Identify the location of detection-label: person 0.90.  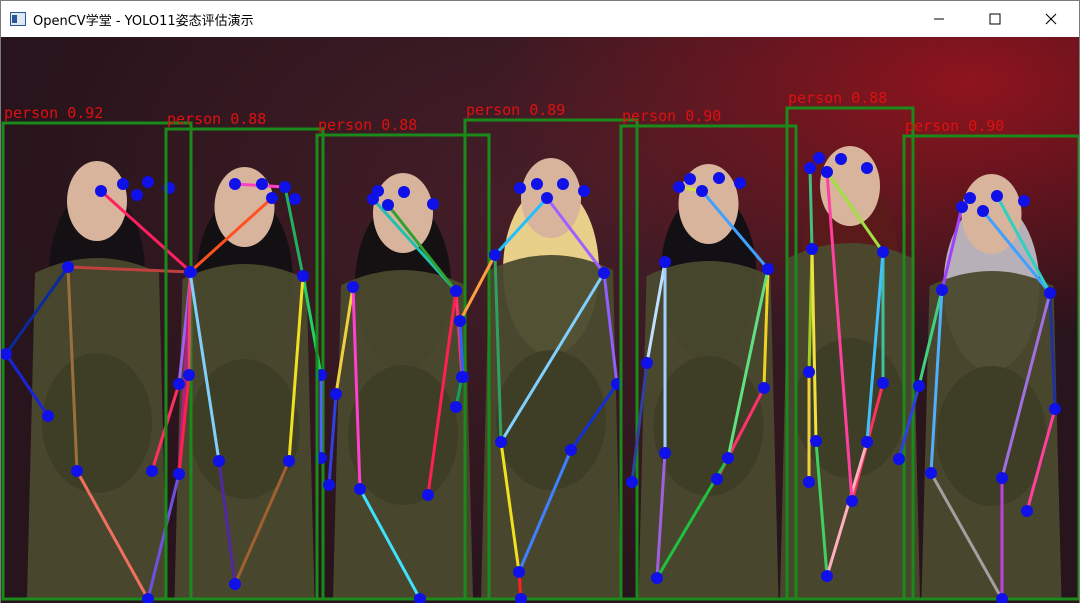
(671, 116).